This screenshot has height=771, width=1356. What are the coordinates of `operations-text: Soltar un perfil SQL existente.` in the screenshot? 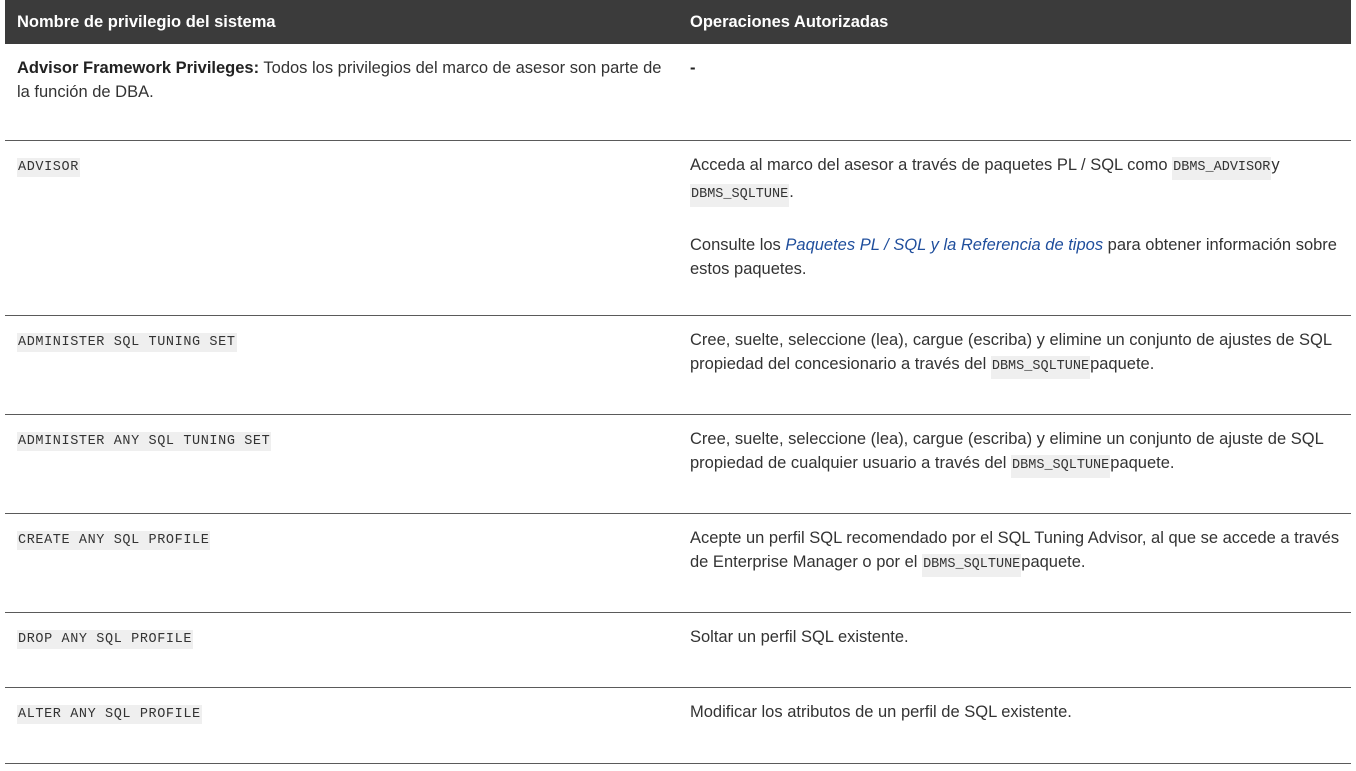 It's located at (799, 636).